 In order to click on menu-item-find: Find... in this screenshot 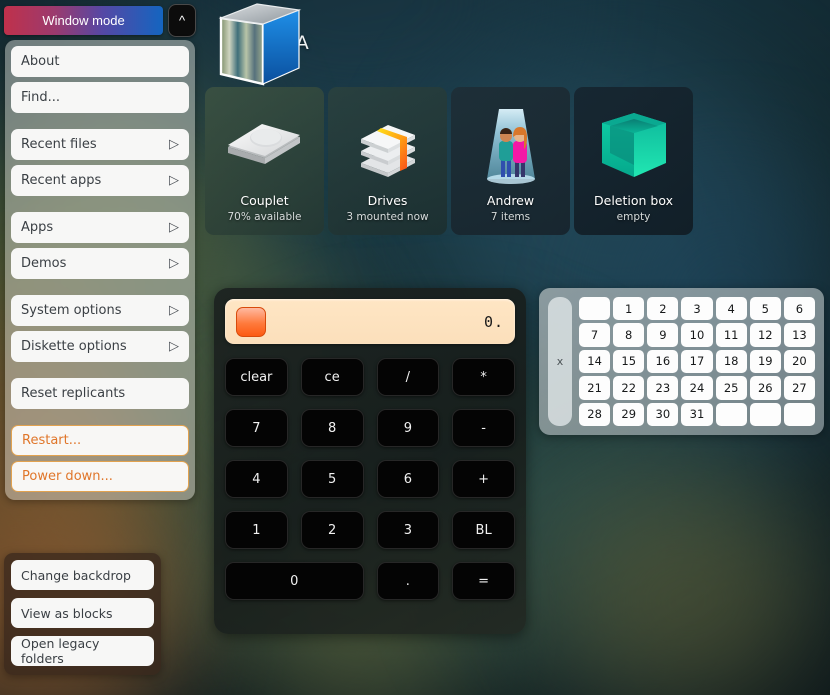, I will do `click(100, 97)`.